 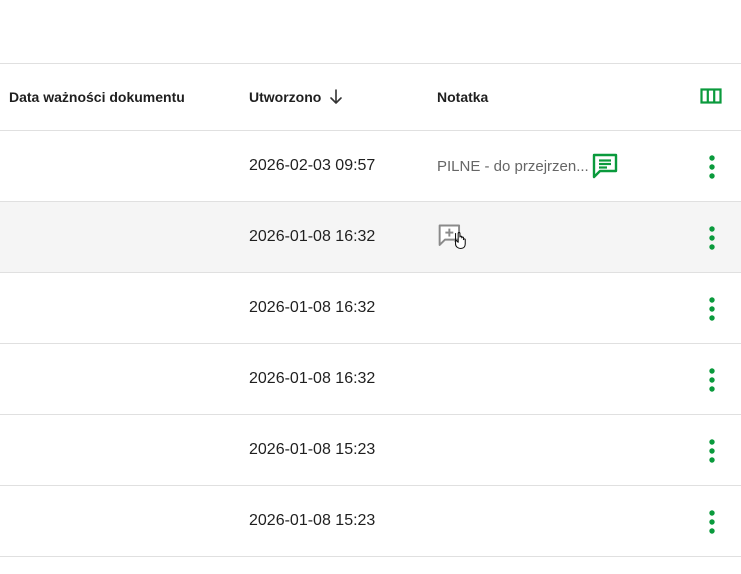 I want to click on arrow-down-icon, so click(x=336, y=97).